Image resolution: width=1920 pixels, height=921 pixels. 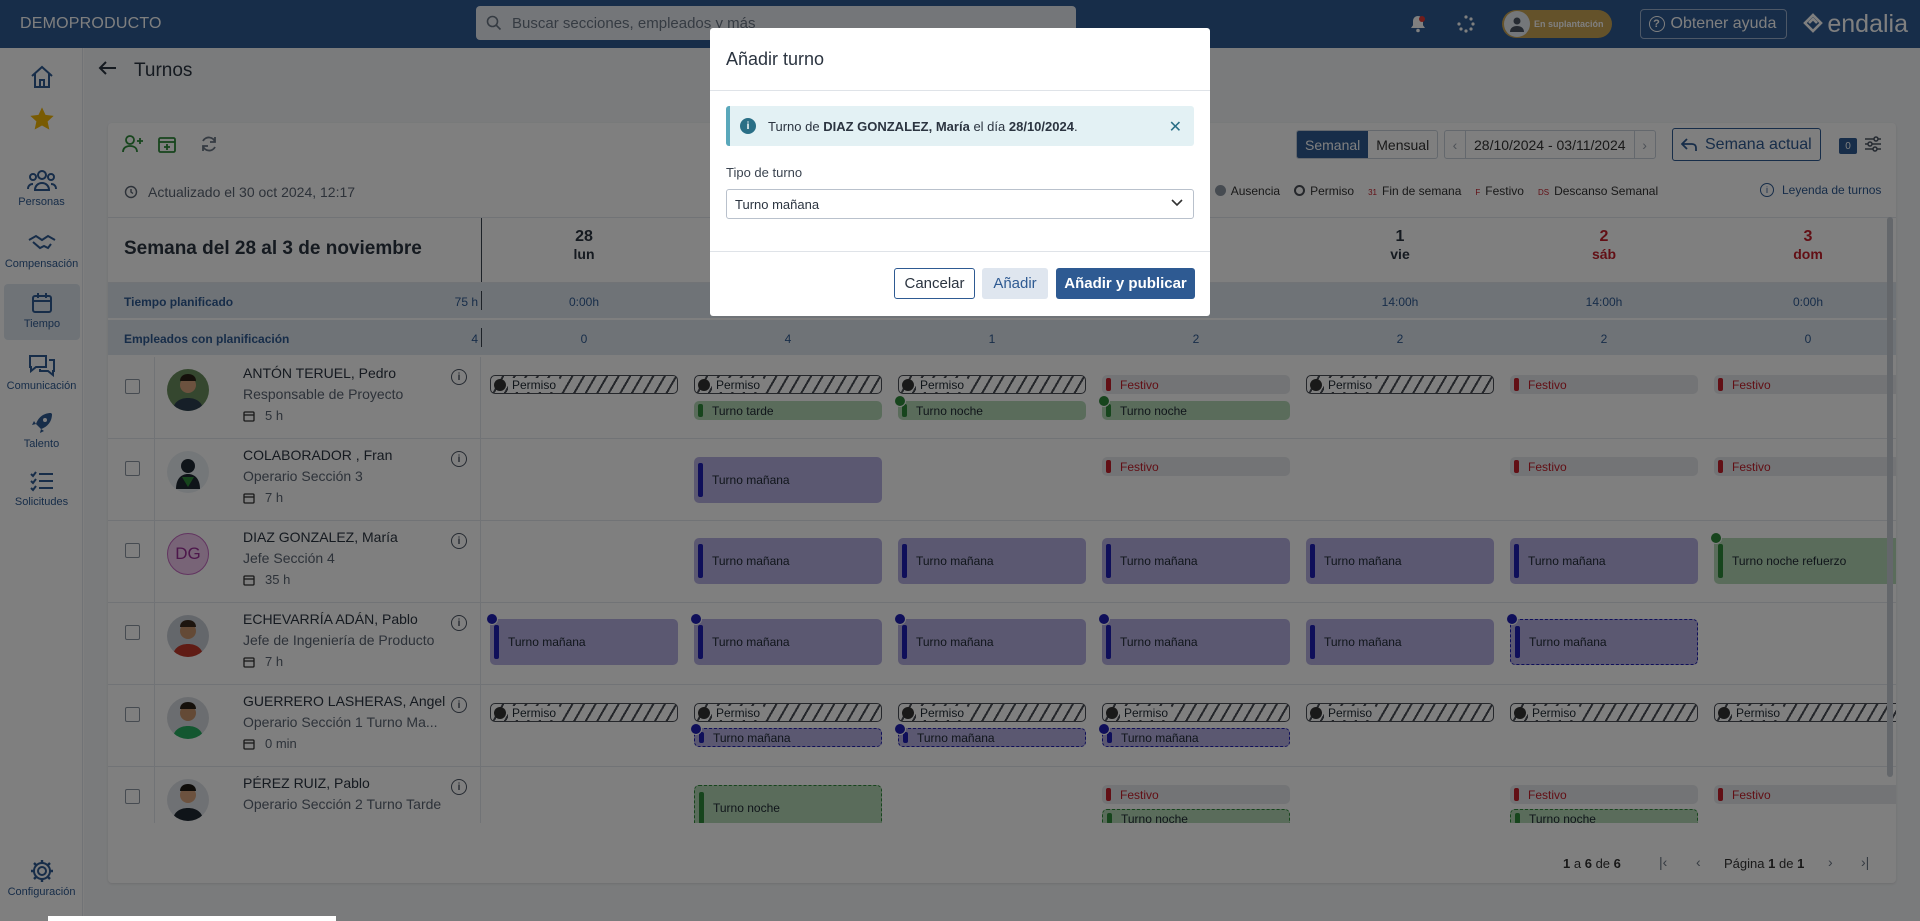 I want to click on close-icon: ✕, so click(x=1175, y=127).